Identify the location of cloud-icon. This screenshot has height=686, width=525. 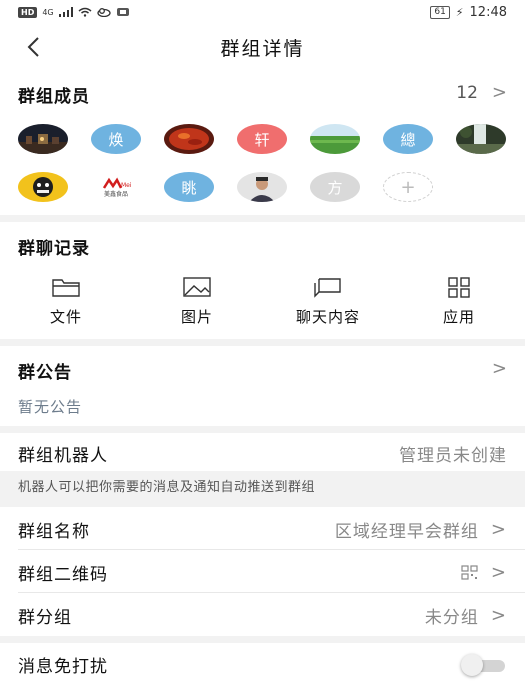
(103, 12).